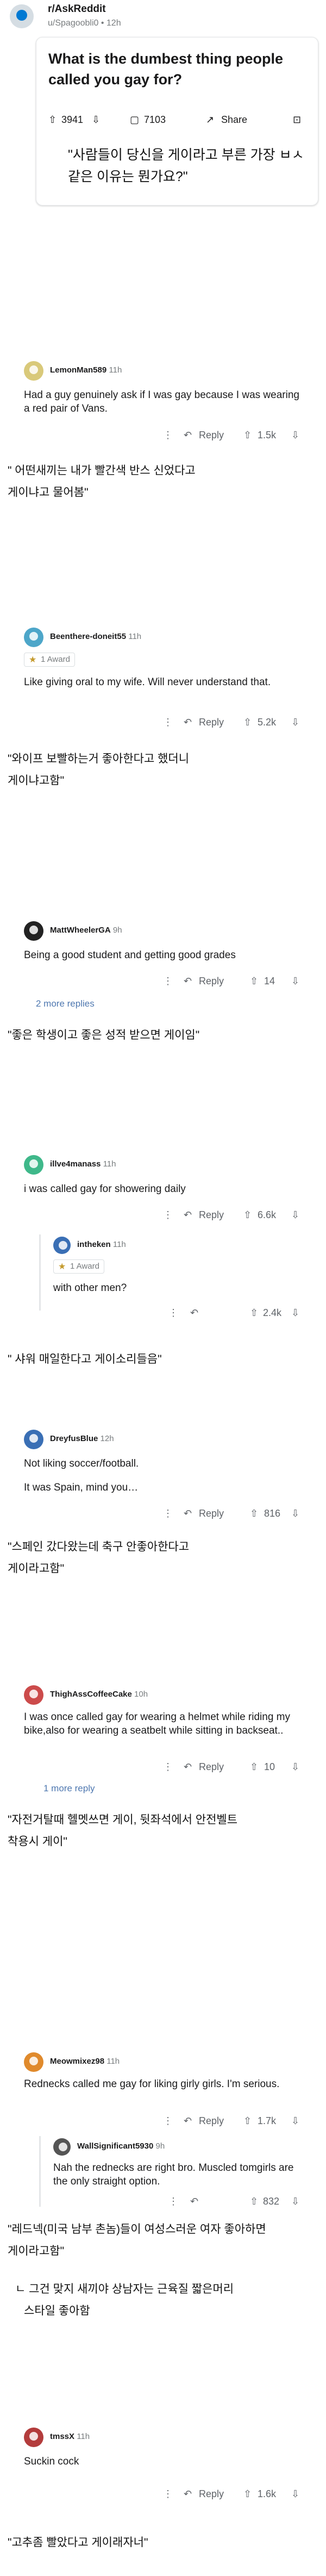  I want to click on username: ThighAssCoffeeCake, so click(91, 1694).